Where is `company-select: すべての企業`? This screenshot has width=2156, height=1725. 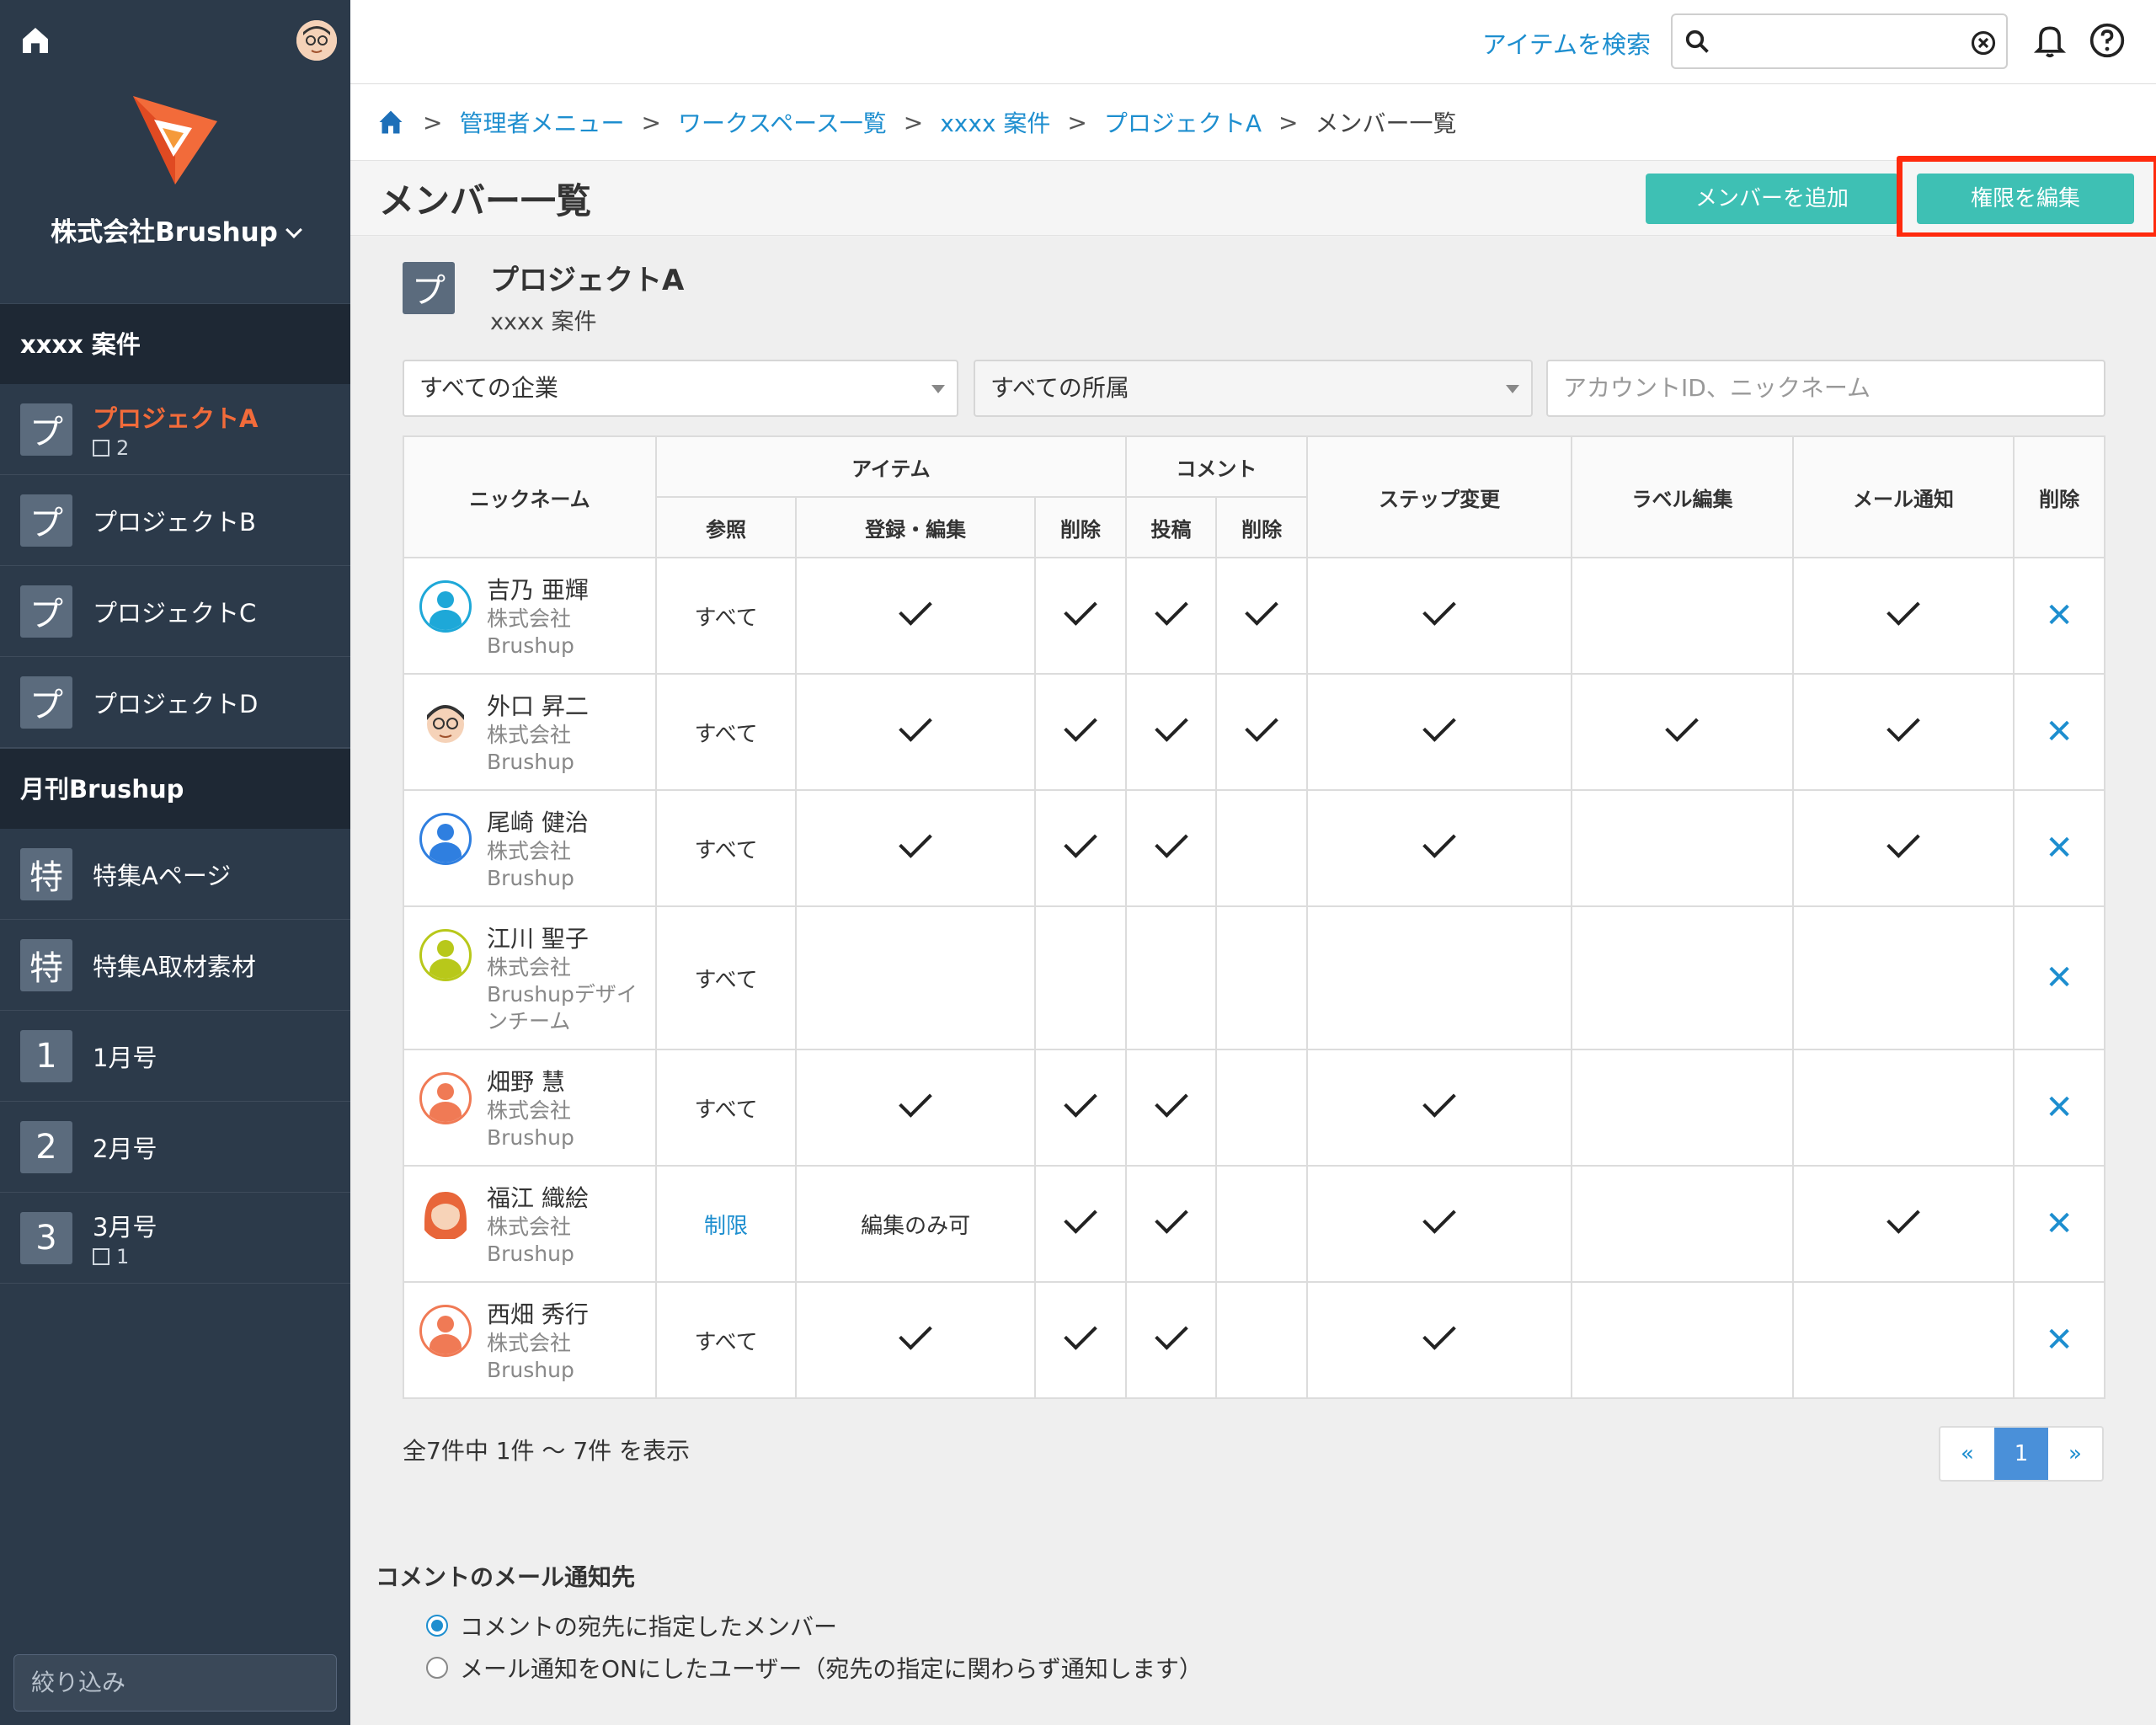 company-select: すべての企業 is located at coordinates (680, 388).